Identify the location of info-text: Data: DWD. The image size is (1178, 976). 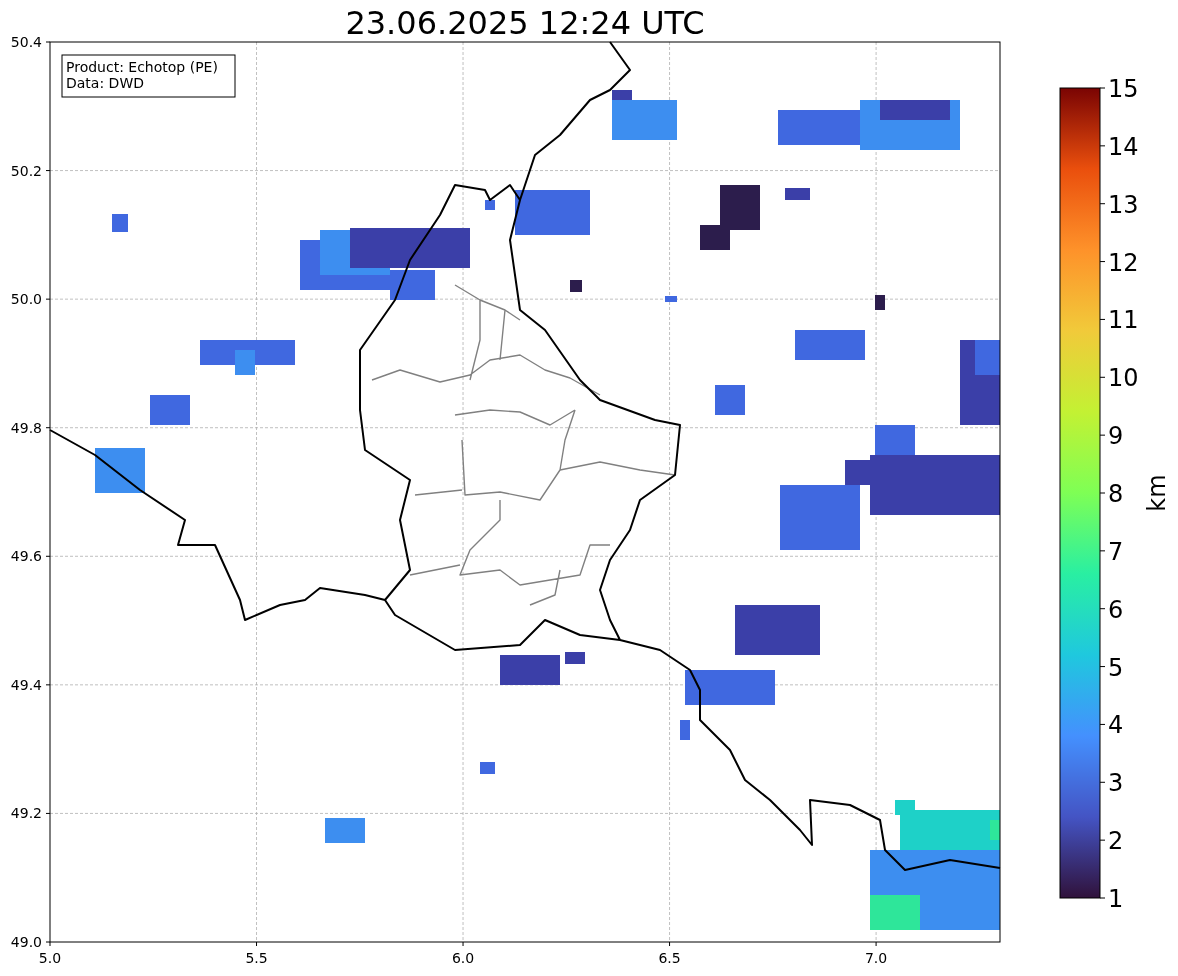
(105, 83).